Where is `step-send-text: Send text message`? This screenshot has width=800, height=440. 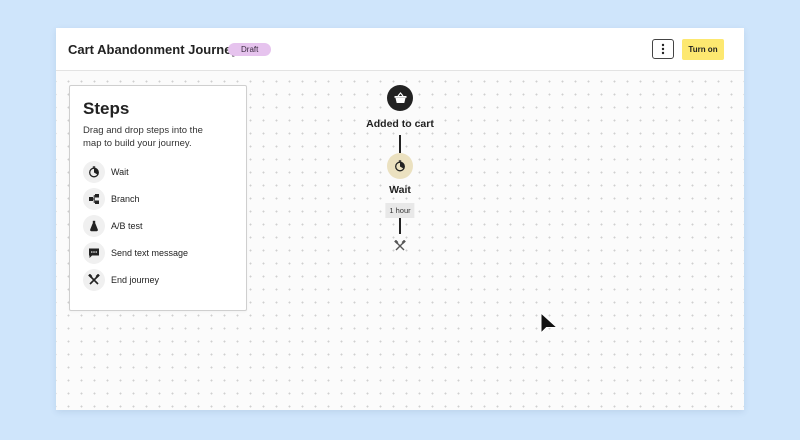
step-send-text: Send text message is located at coordinates (135, 253).